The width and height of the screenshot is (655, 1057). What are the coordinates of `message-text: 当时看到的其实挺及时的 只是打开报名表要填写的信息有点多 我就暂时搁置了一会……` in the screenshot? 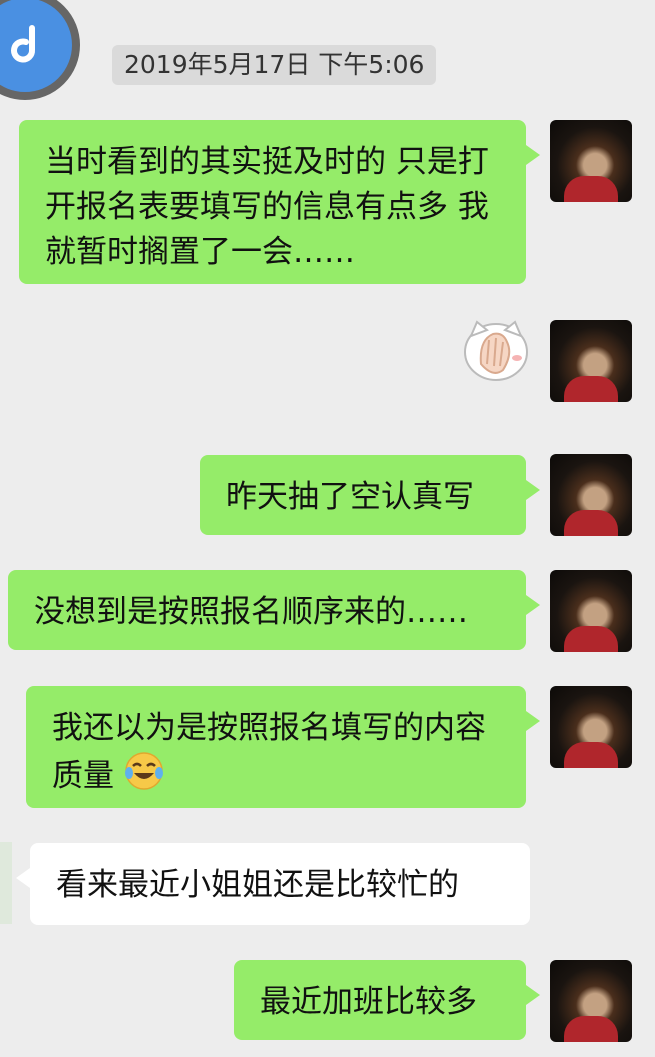 It's located at (267, 207).